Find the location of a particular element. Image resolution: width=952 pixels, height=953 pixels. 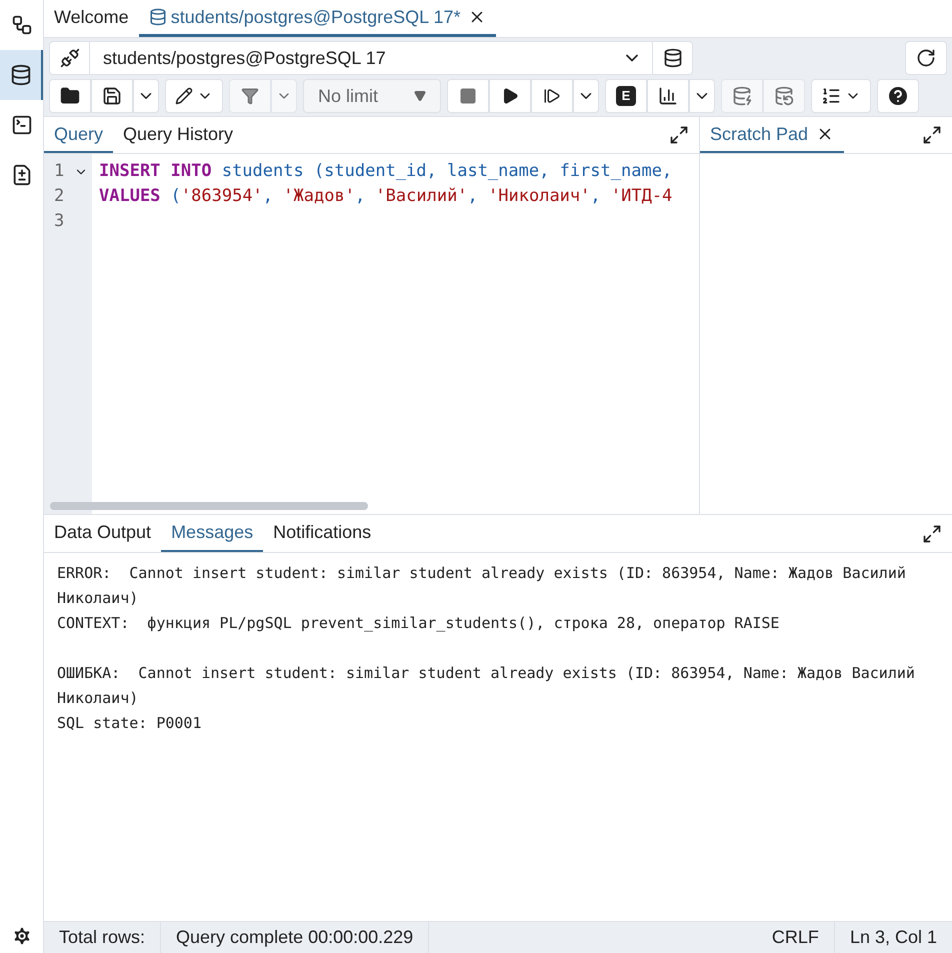

explain-analyze-button is located at coordinates (668, 96).